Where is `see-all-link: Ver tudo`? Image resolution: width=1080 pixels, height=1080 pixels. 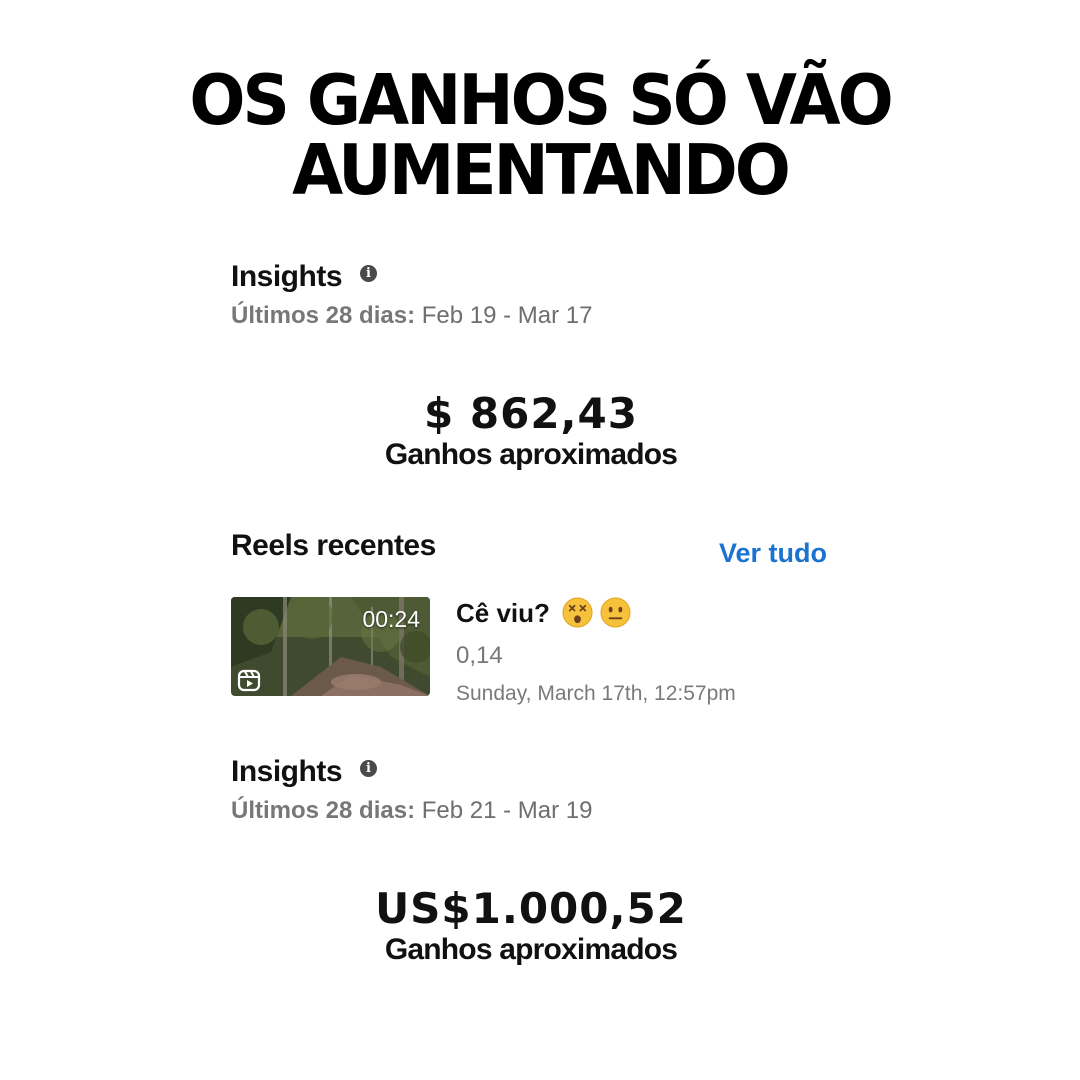 see-all-link: Ver tudo is located at coordinates (773, 553).